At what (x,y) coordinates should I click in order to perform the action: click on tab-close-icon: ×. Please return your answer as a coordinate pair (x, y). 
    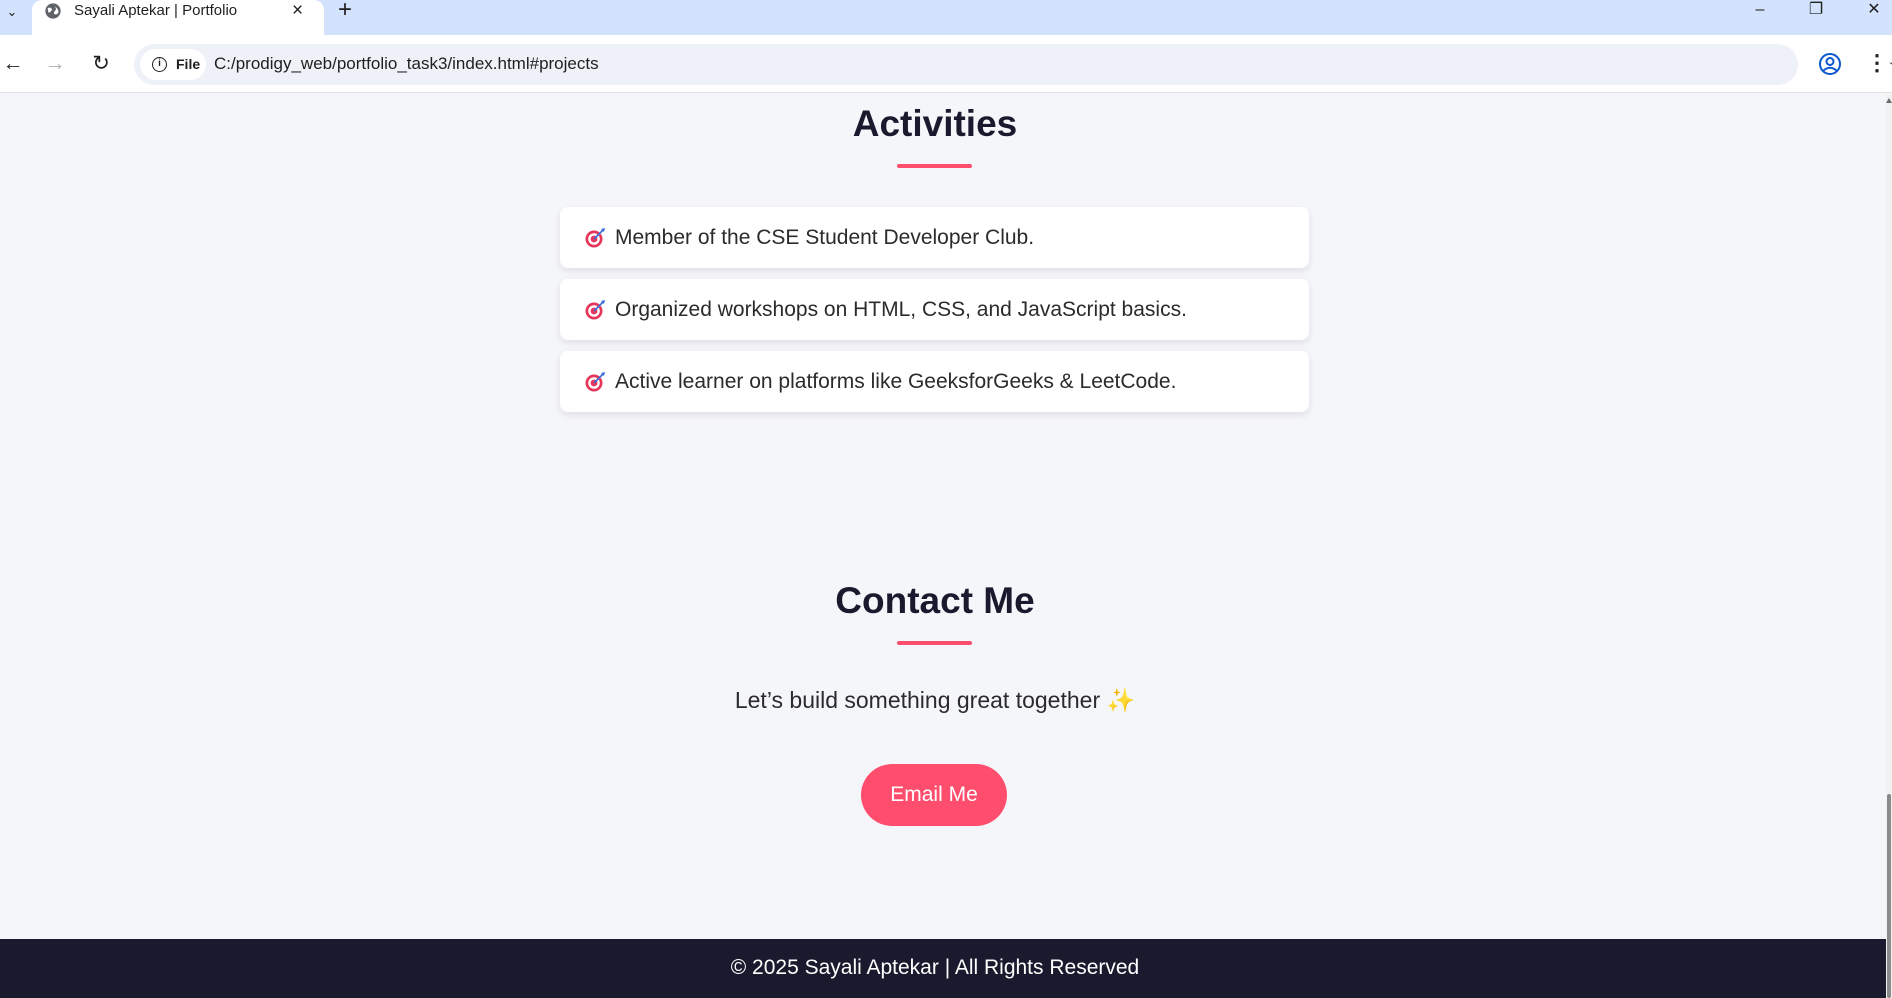
    Looking at the image, I should click on (297, 11).